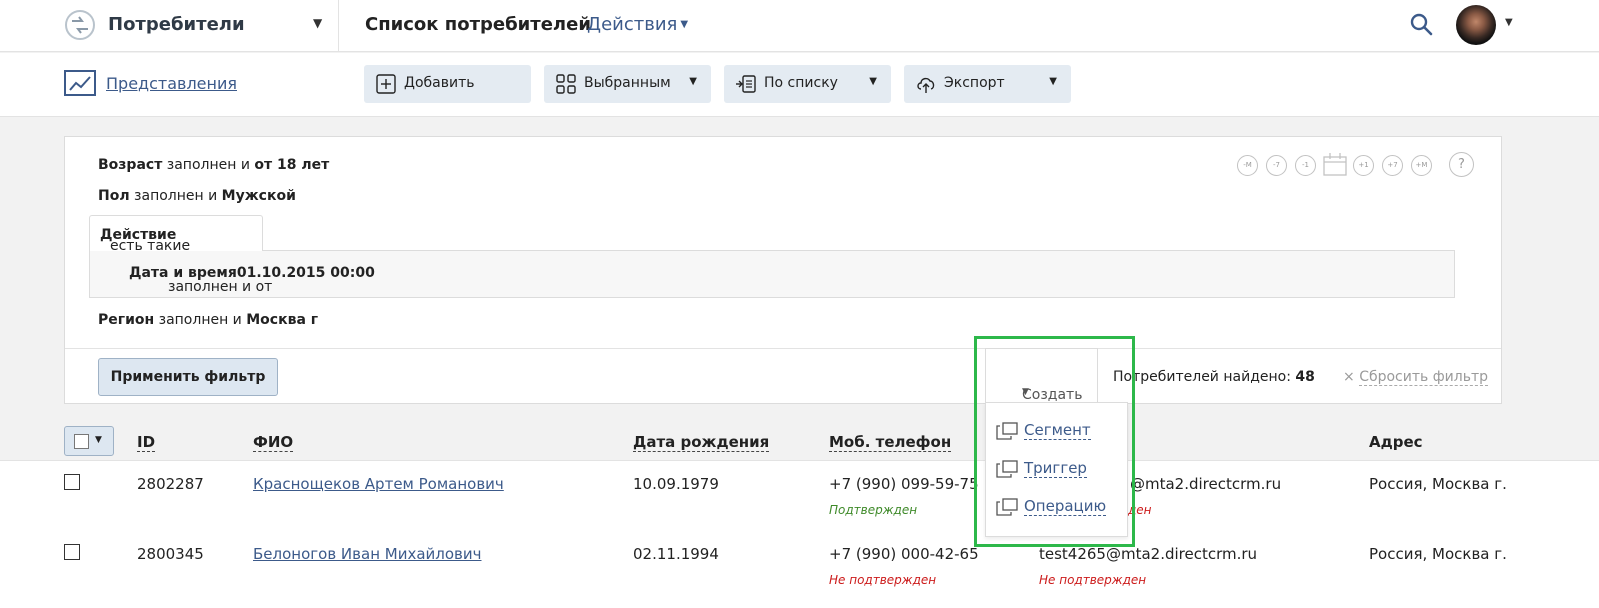 The image size is (1599, 608). Describe the element at coordinates (1422, 25) in the screenshot. I see `search-icon` at that location.